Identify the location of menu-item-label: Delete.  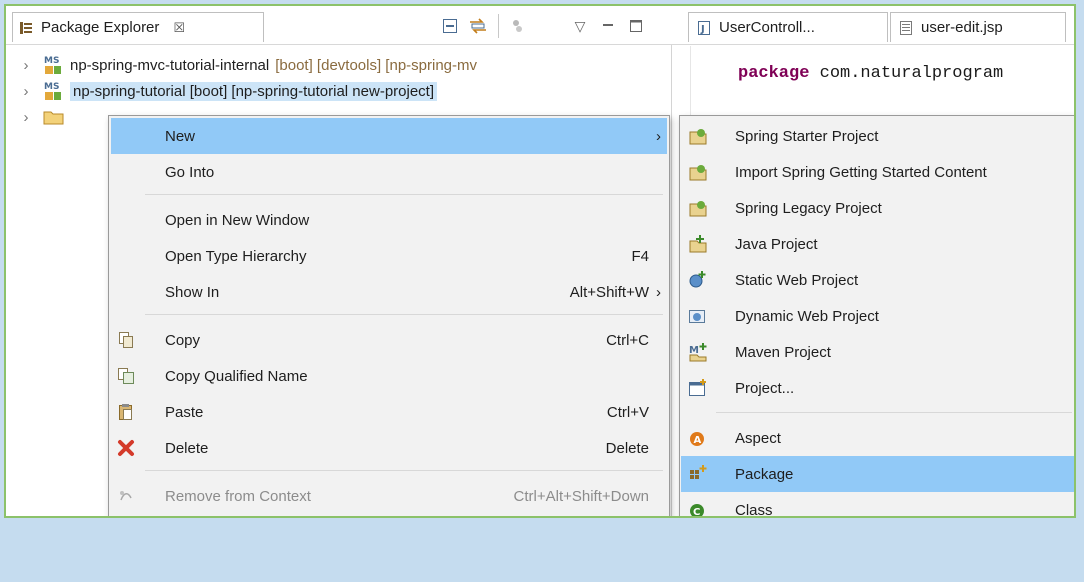
(187, 448).